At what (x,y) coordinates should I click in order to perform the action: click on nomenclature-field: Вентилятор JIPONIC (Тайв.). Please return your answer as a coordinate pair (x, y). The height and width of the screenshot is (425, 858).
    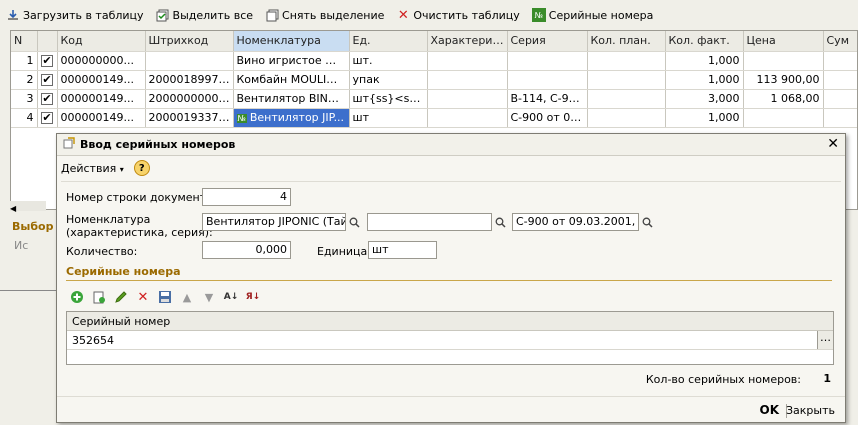
    Looking at the image, I should click on (274, 222).